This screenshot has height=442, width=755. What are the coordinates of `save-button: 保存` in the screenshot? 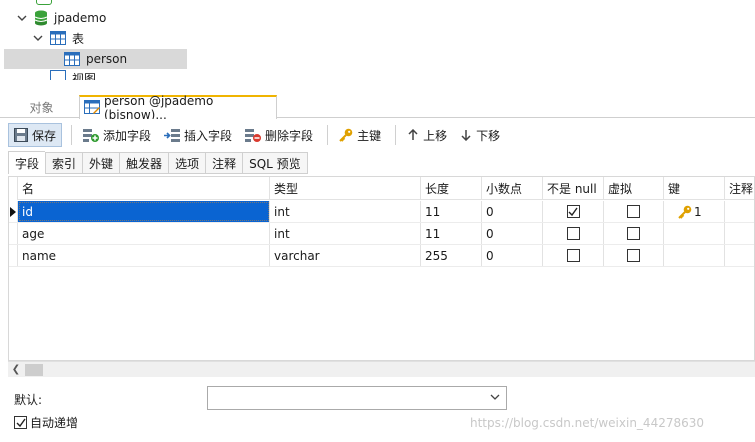 It's located at (35, 135).